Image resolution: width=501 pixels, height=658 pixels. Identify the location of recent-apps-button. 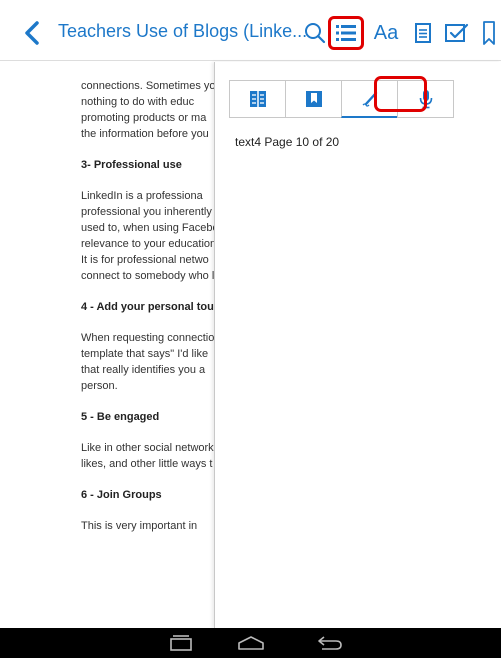
(181, 643).